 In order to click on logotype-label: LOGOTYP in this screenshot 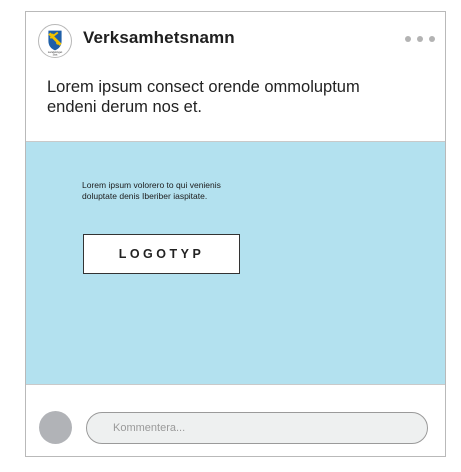, I will do `click(161, 254)`.